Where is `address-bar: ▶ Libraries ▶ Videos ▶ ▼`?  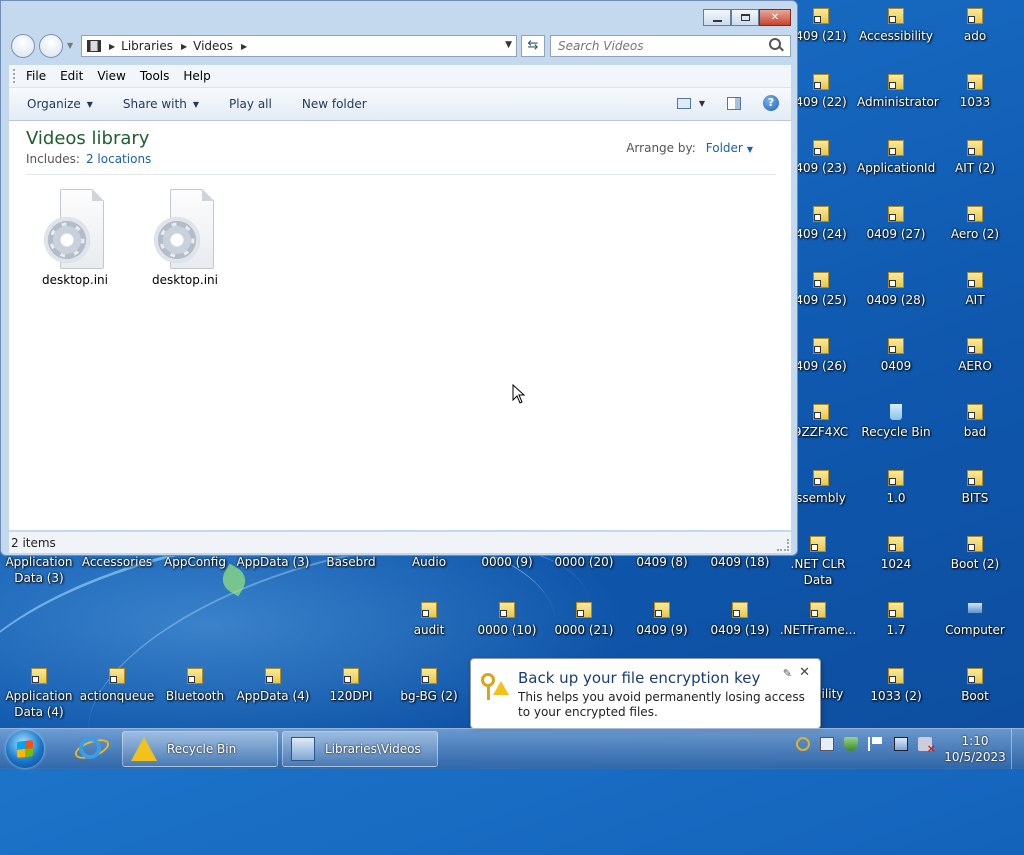
address-bar: ▶ Libraries ▶ Videos ▶ ▼ is located at coordinates (299, 46).